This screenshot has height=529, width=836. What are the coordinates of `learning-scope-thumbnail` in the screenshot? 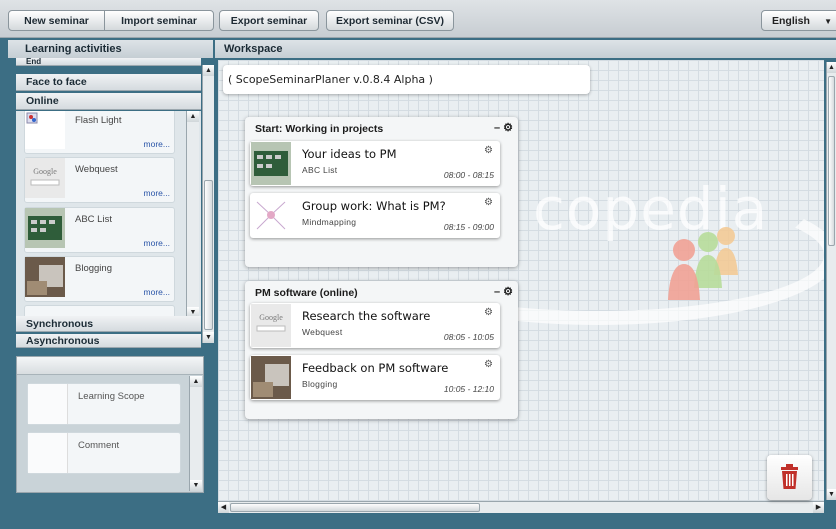 It's located at (48, 404).